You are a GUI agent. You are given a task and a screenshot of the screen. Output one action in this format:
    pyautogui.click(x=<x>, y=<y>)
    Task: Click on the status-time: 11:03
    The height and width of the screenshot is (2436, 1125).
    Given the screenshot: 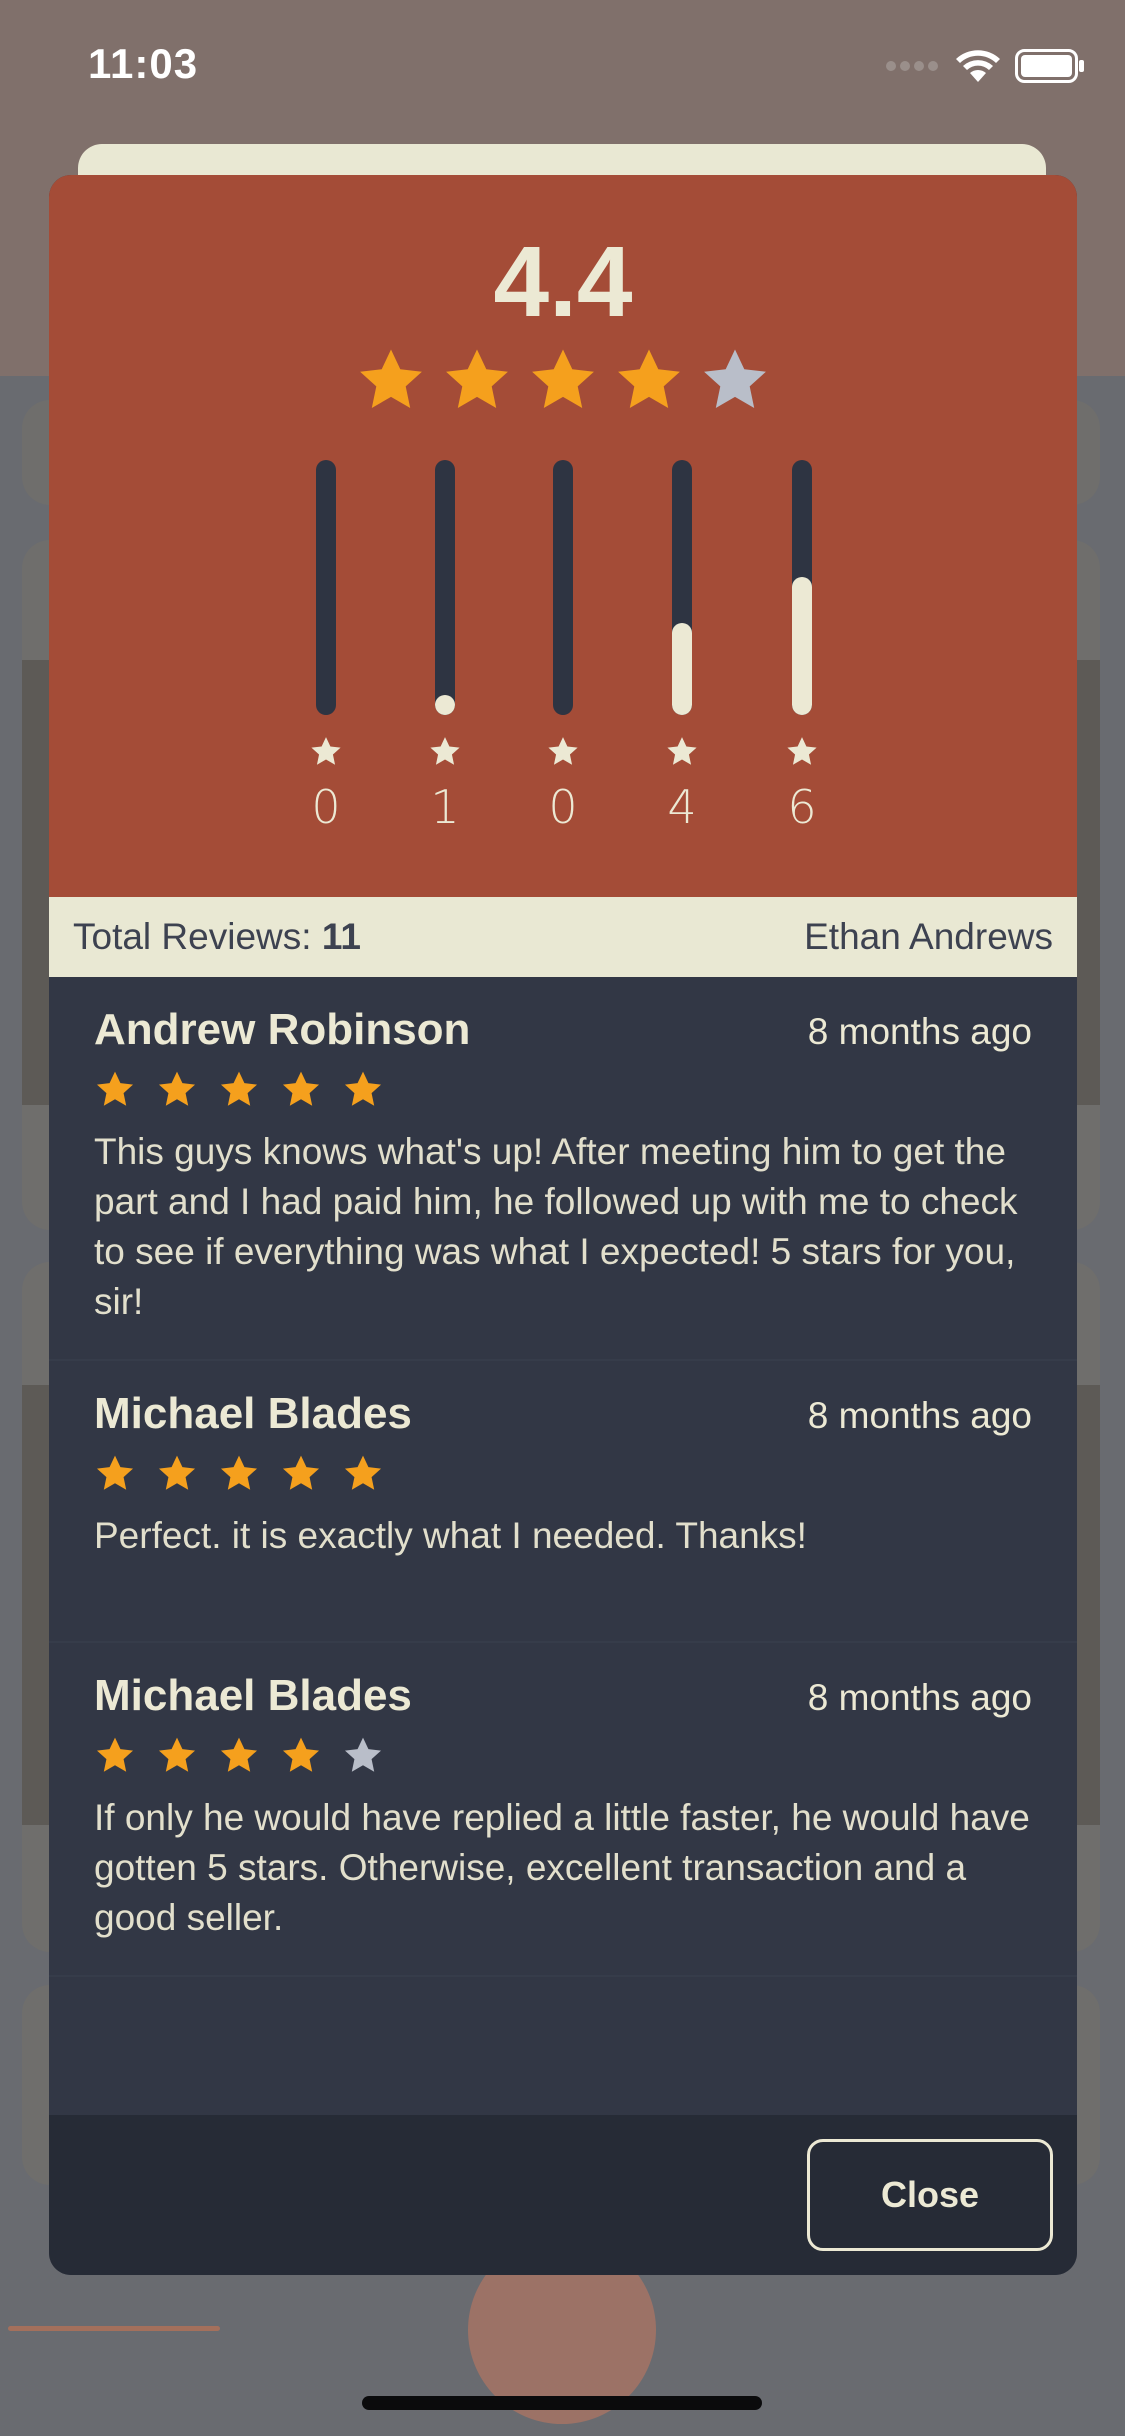 What is the action you would take?
    pyautogui.click(x=143, y=63)
    